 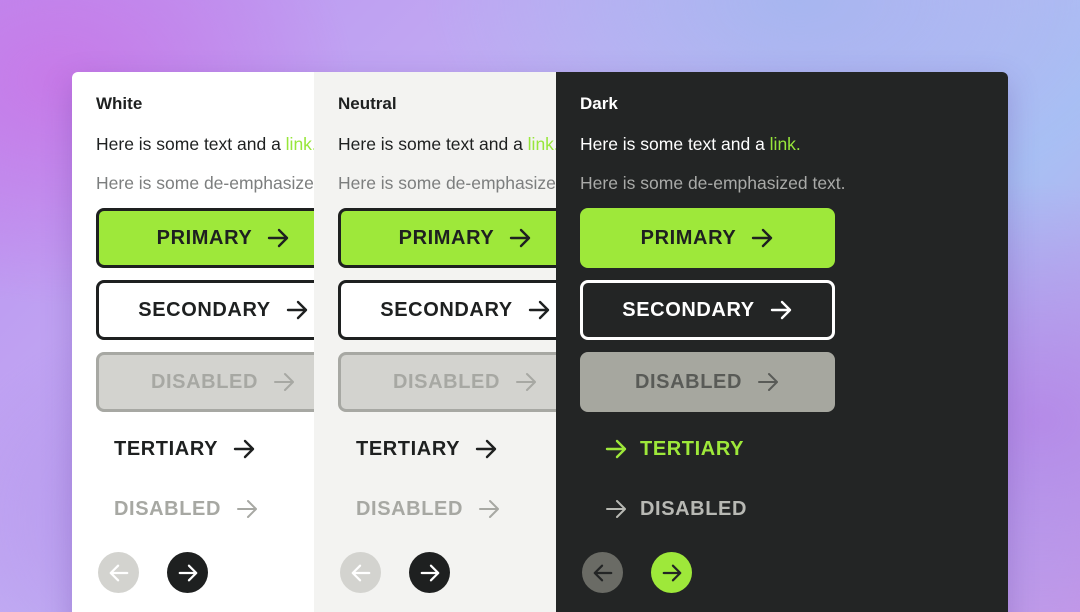 What do you see at coordinates (367, 103) in the screenshot?
I see `panel-title: Neutral` at bounding box center [367, 103].